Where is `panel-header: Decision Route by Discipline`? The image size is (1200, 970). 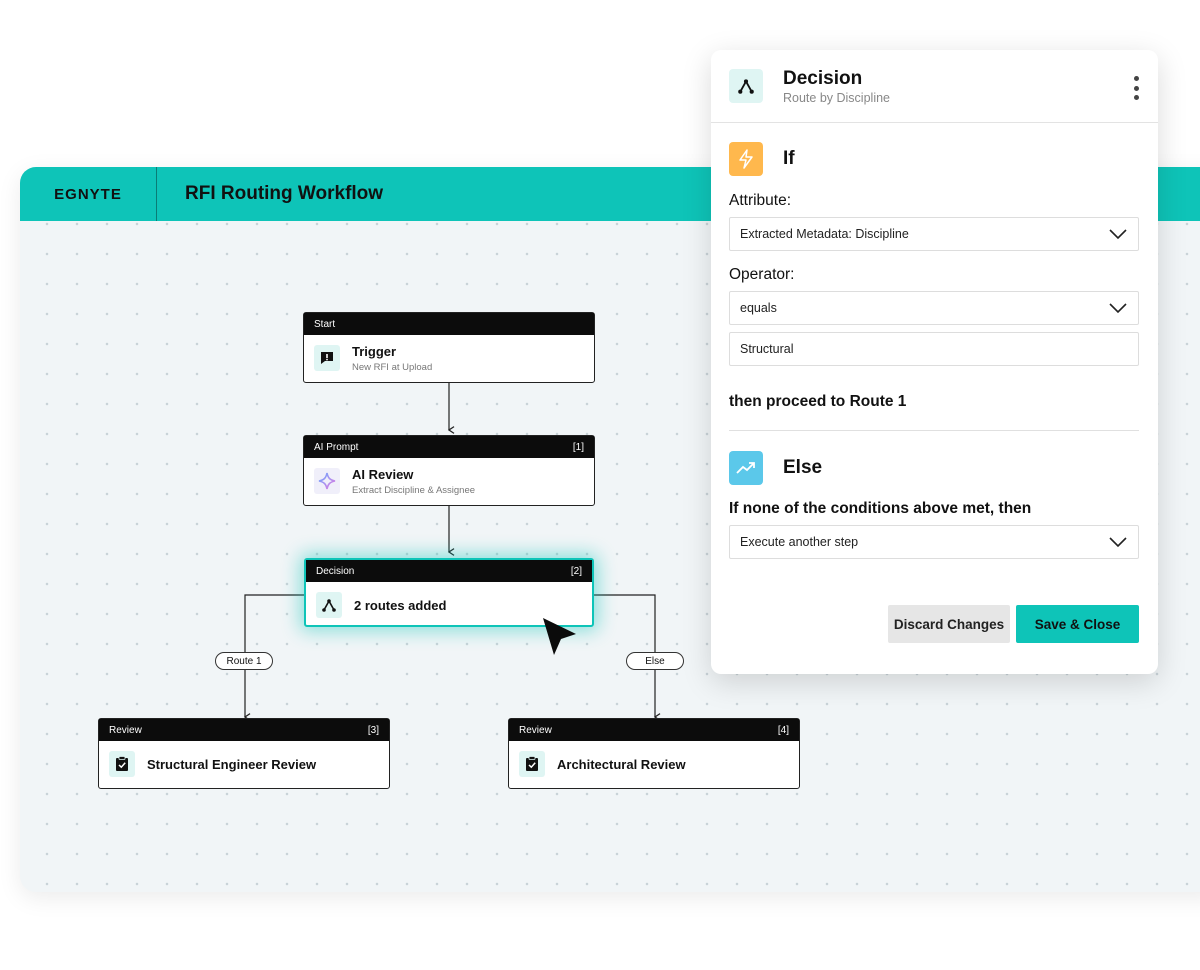 panel-header: Decision Route by Discipline is located at coordinates (934, 86).